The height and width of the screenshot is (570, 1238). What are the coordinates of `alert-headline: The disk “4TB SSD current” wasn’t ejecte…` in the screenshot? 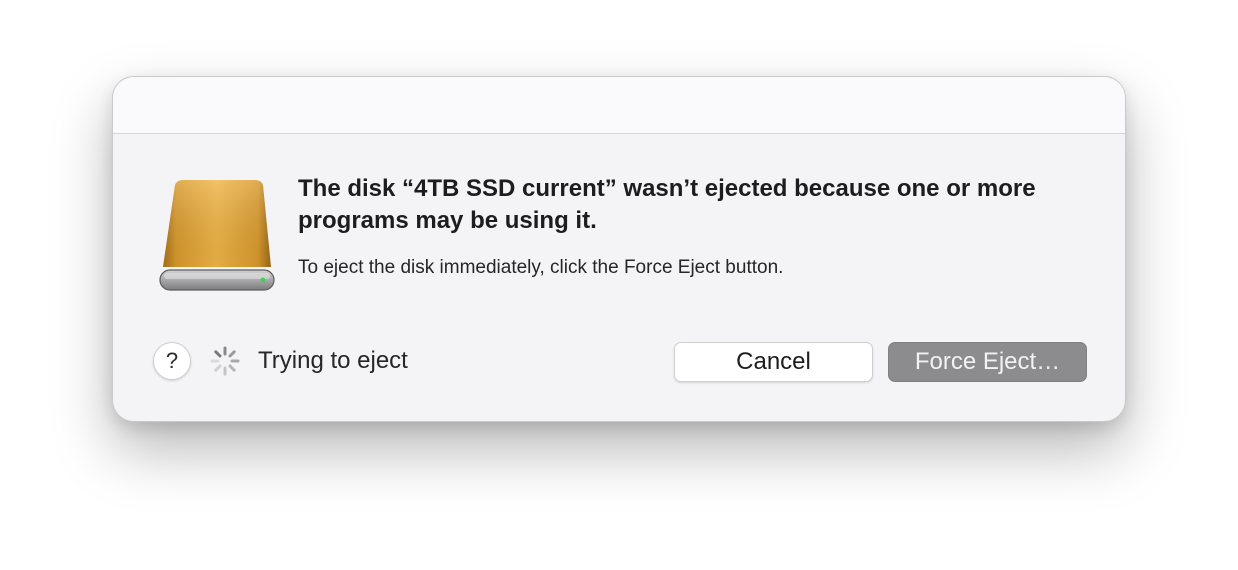 It's located at (667, 204).